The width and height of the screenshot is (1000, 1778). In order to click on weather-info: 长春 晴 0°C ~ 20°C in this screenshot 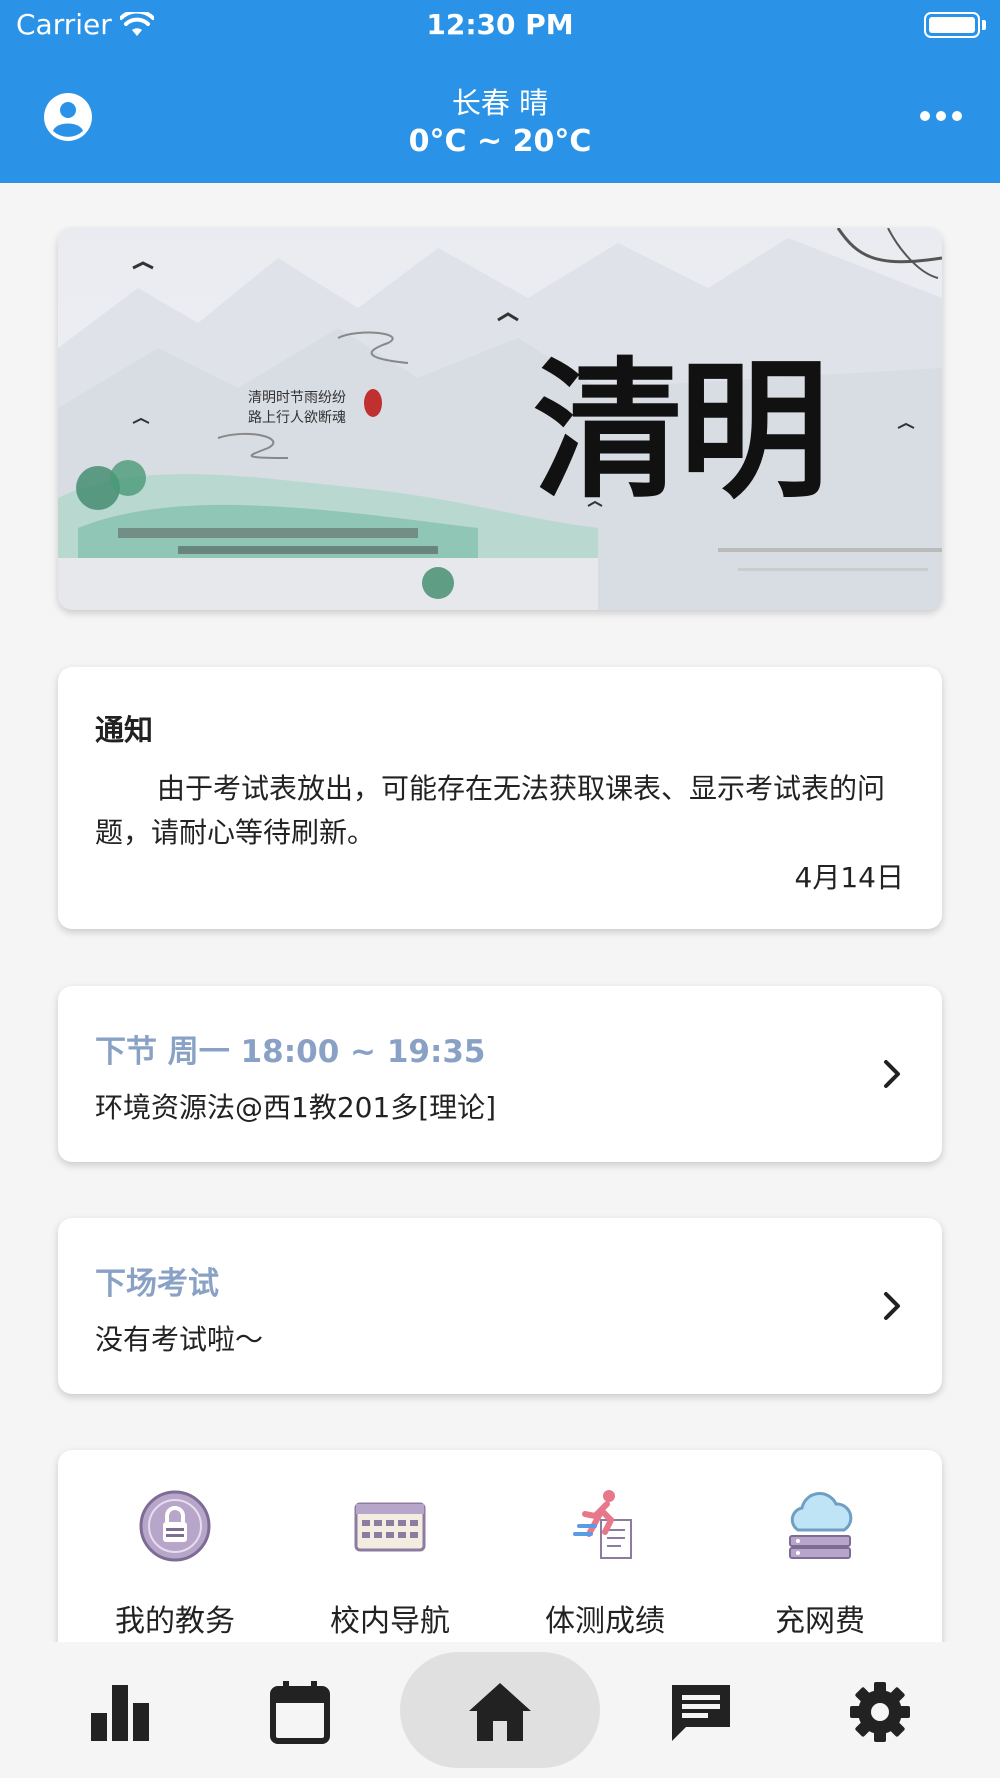, I will do `click(500, 119)`.